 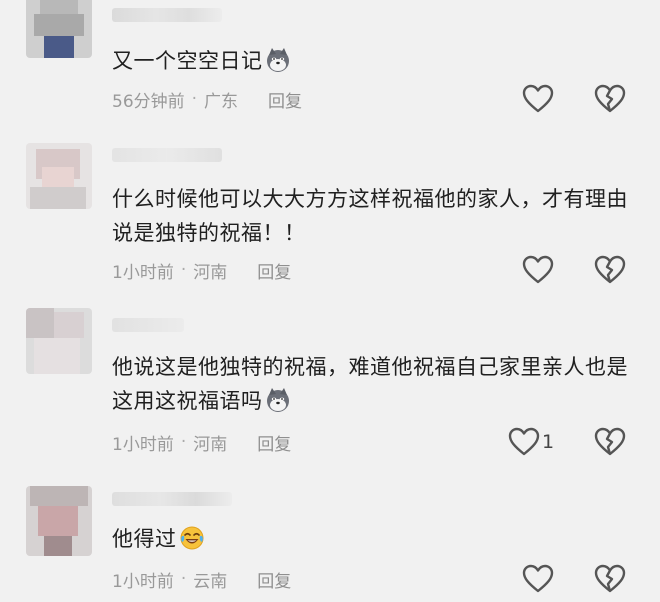 I want to click on comment-meta: 1小时前 · 云南 回复, so click(x=201, y=579).